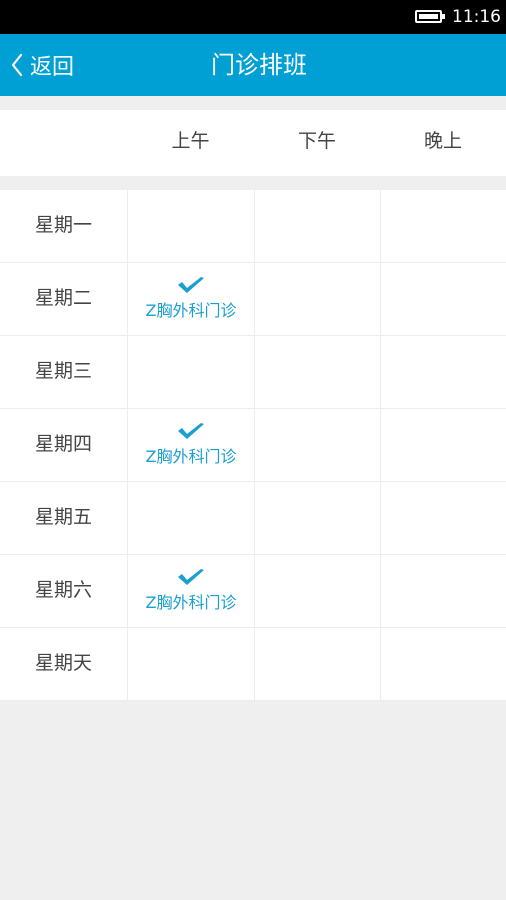 The height and width of the screenshot is (900, 506). I want to click on back-button: 返回, so click(50, 65).